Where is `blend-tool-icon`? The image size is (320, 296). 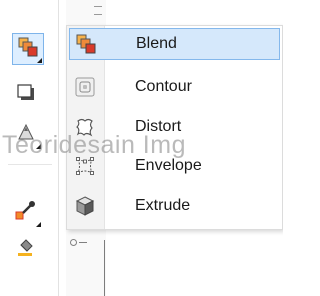
blend-tool-icon is located at coordinates (28, 49).